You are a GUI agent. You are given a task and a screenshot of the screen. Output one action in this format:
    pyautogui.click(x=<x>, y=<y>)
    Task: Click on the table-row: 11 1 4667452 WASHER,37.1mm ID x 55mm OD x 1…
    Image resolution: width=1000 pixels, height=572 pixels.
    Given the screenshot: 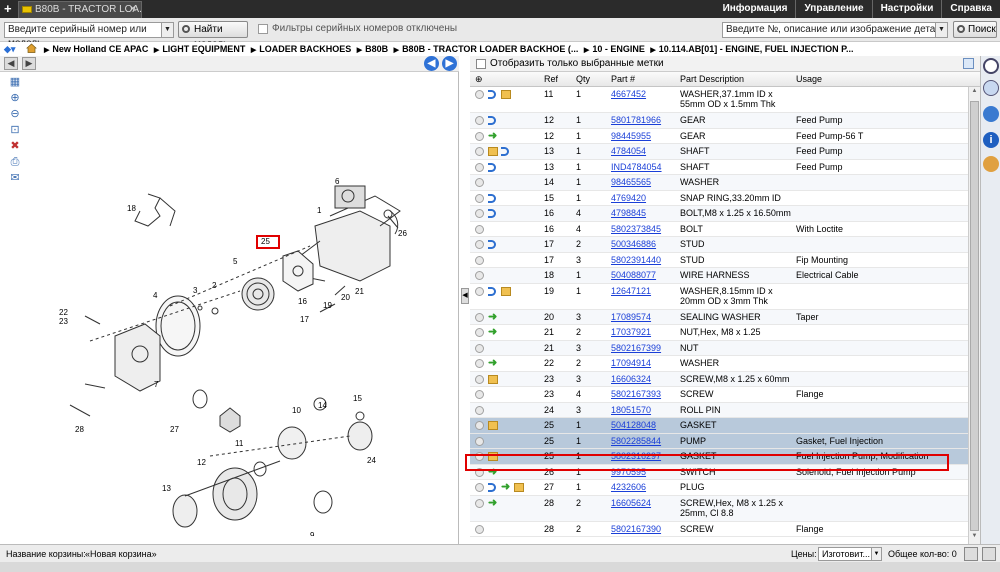 What is the action you would take?
    pyautogui.click(x=719, y=100)
    